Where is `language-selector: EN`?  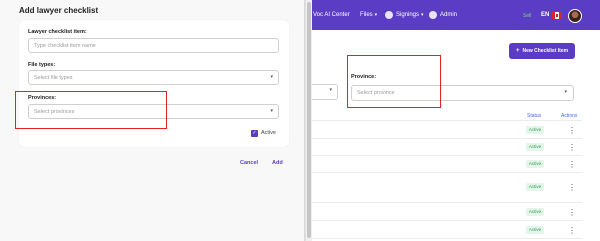
language-selector: EN is located at coordinates (545, 15).